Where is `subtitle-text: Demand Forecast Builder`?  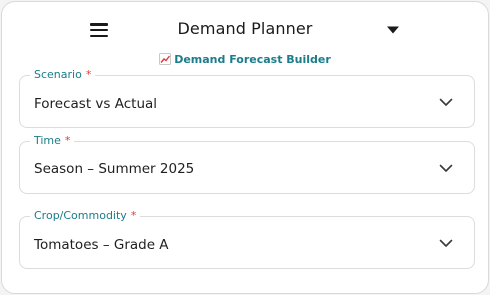
subtitle-text: Demand Forecast Builder is located at coordinates (252, 59).